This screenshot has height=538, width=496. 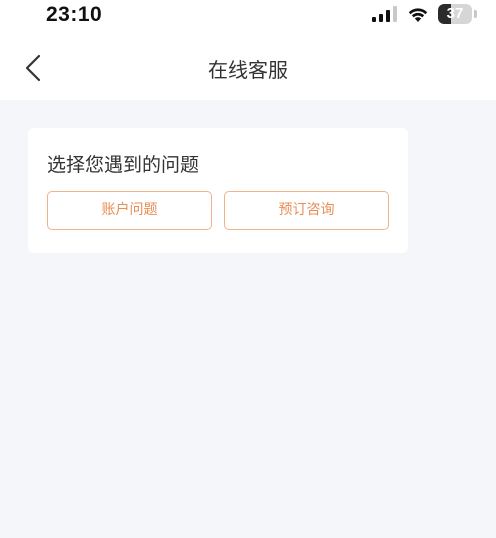 What do you see at coordinates (248, 16) in the screenshot?
I see `status-bar: 23:10 37` at bounding box center [248, 16].